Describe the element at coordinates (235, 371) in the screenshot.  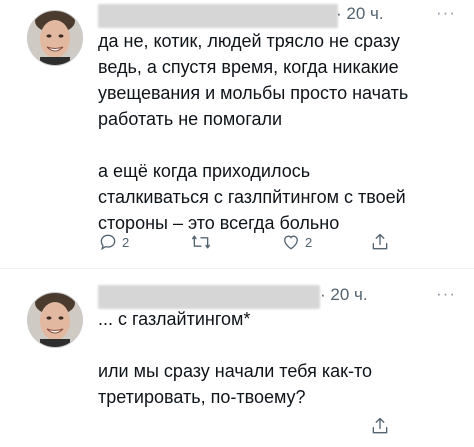
I see `tweet-line: или мы сразу начали тебя как-то` at that location.